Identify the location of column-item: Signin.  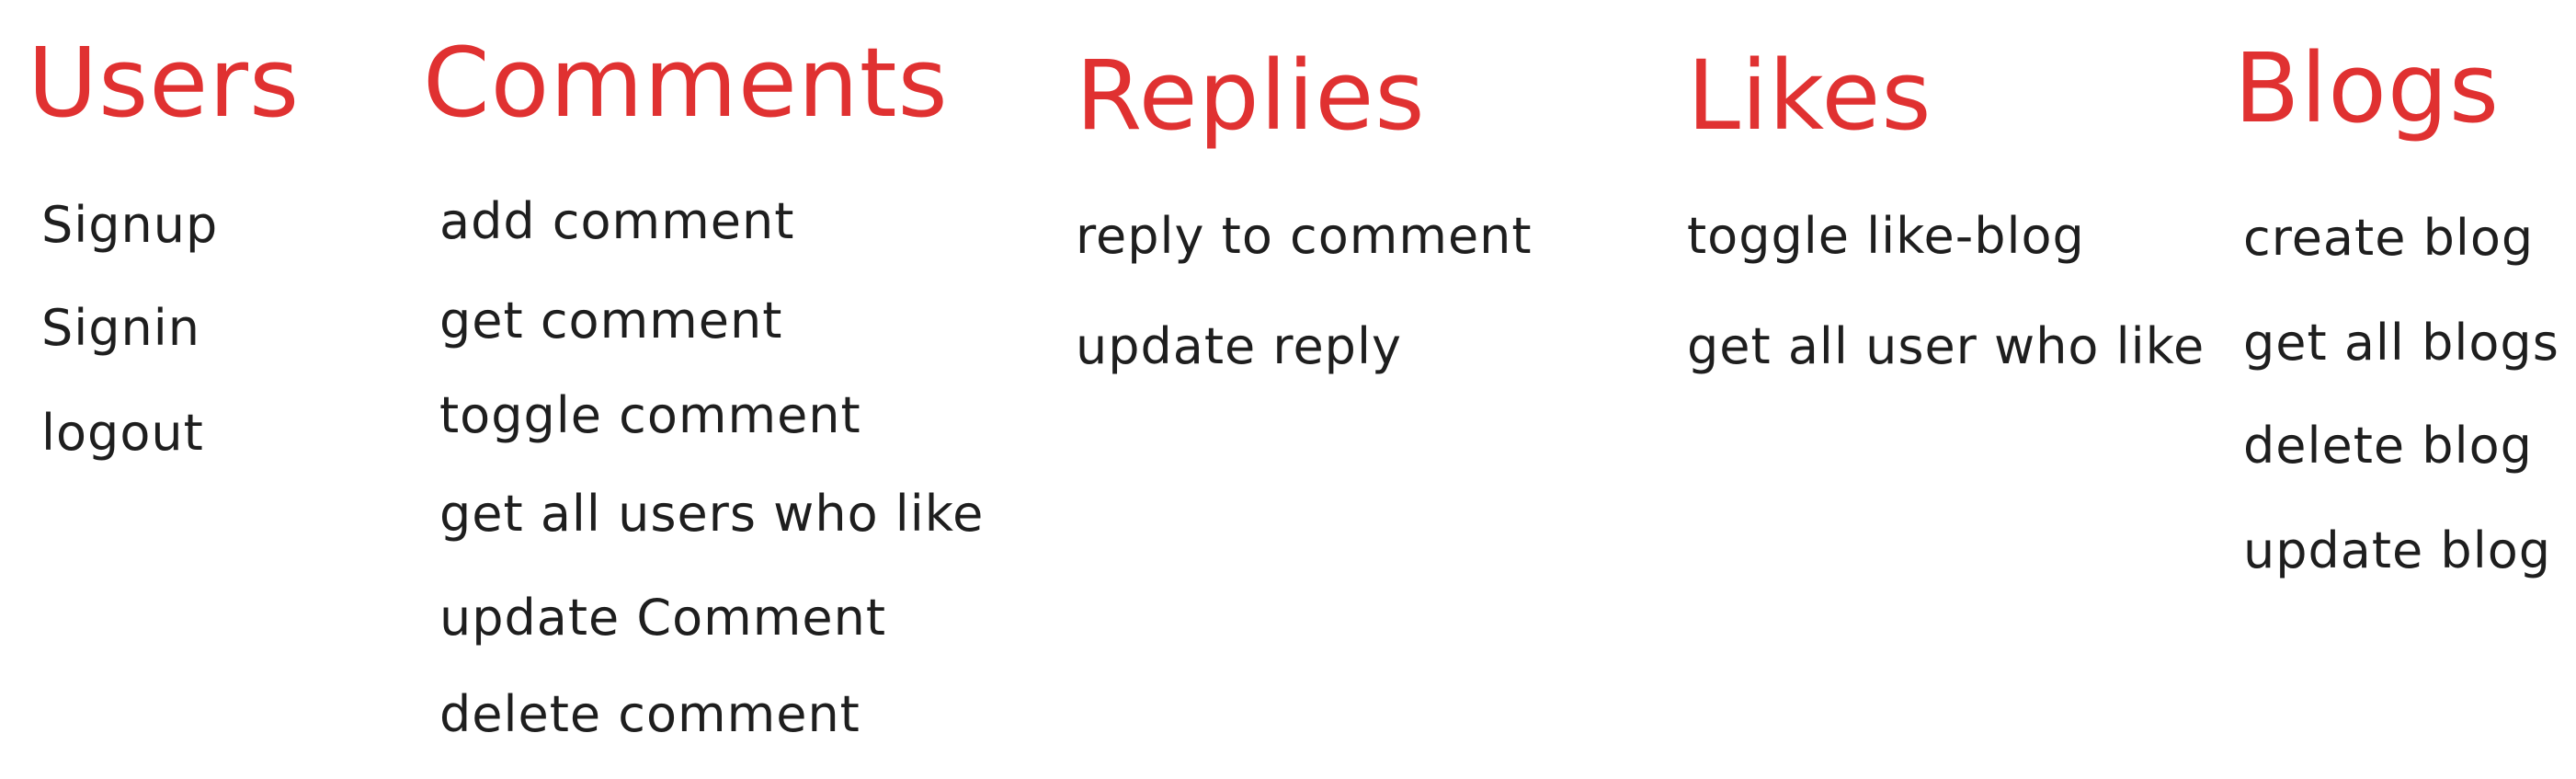
(121, 328).